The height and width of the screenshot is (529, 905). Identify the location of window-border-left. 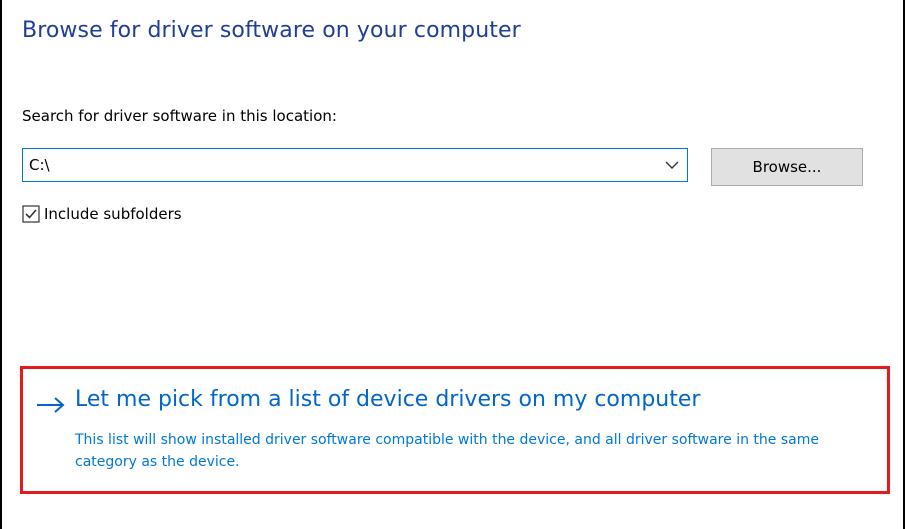
(1, 264).